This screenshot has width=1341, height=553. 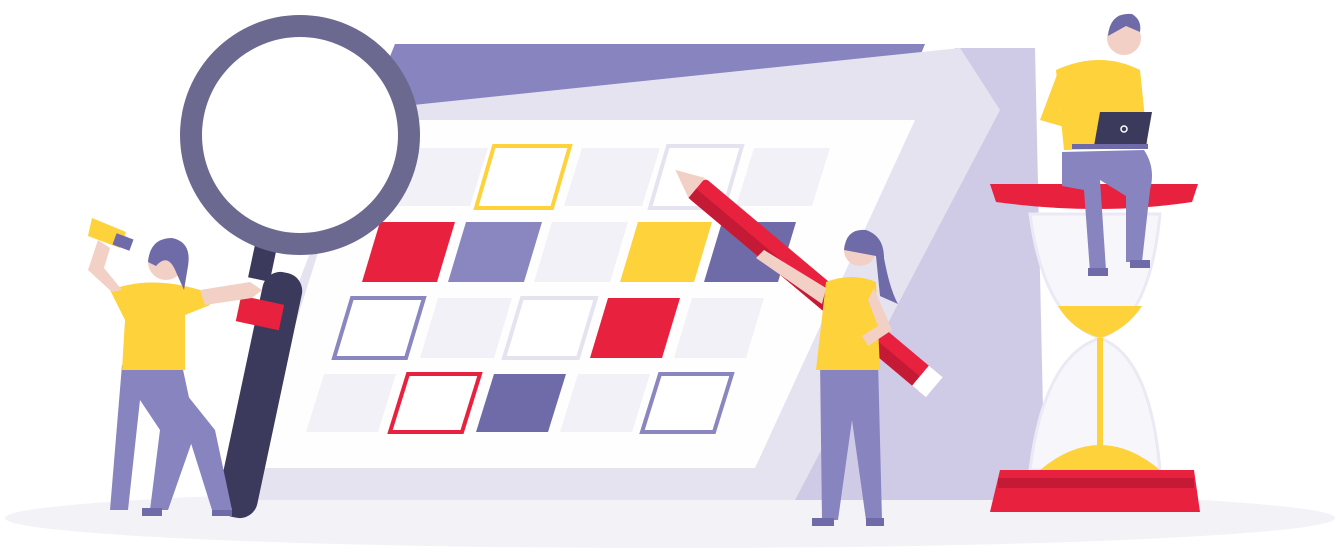 What do you see at coordinates (1100, 322) in the screenshot?
I see `hourglass-sand-top` at bounding box center [1100, 322].